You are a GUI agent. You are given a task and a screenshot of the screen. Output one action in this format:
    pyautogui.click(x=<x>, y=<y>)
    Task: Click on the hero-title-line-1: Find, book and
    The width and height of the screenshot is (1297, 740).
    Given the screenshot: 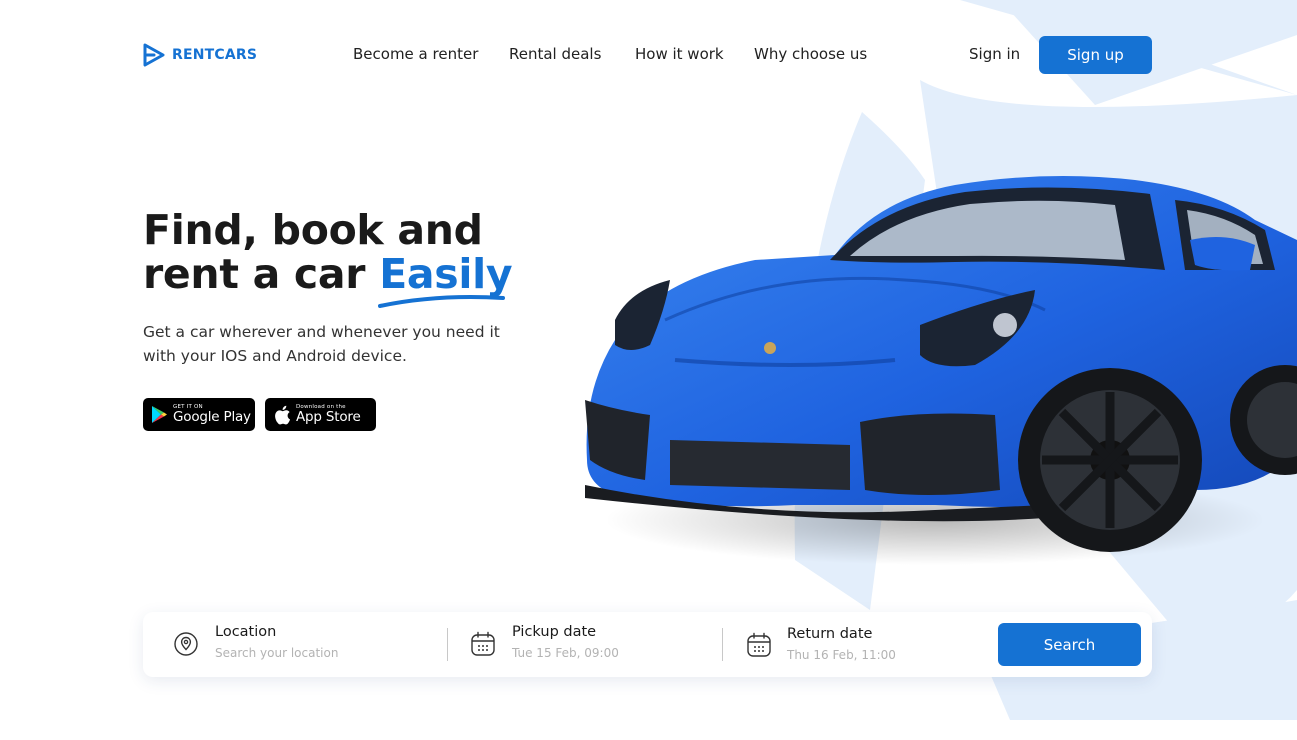 What is the action you would take?
    pyautogui.click(x=313, y=230)
    